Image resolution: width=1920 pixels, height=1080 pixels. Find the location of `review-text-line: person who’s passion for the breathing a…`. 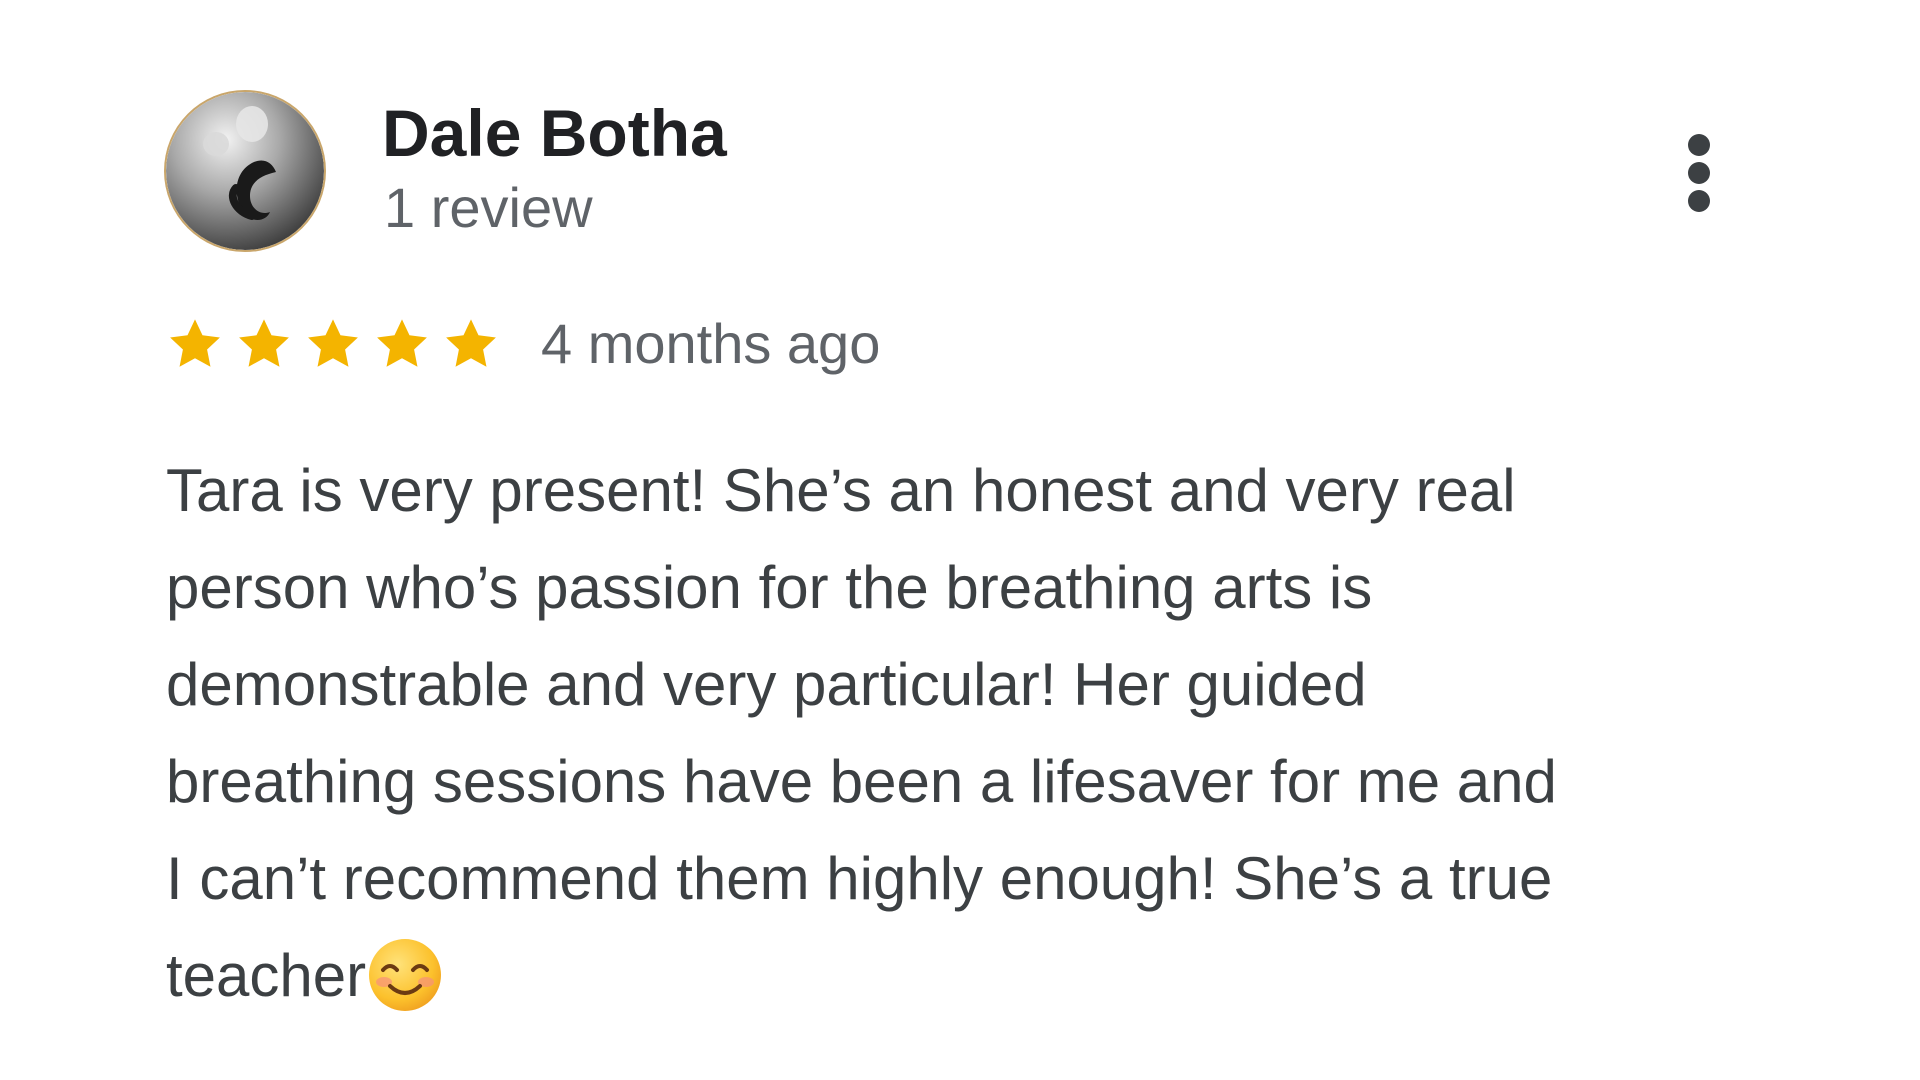

review-text-line: person who’s passion for the breathing a… is located at coordinates (769, 587).